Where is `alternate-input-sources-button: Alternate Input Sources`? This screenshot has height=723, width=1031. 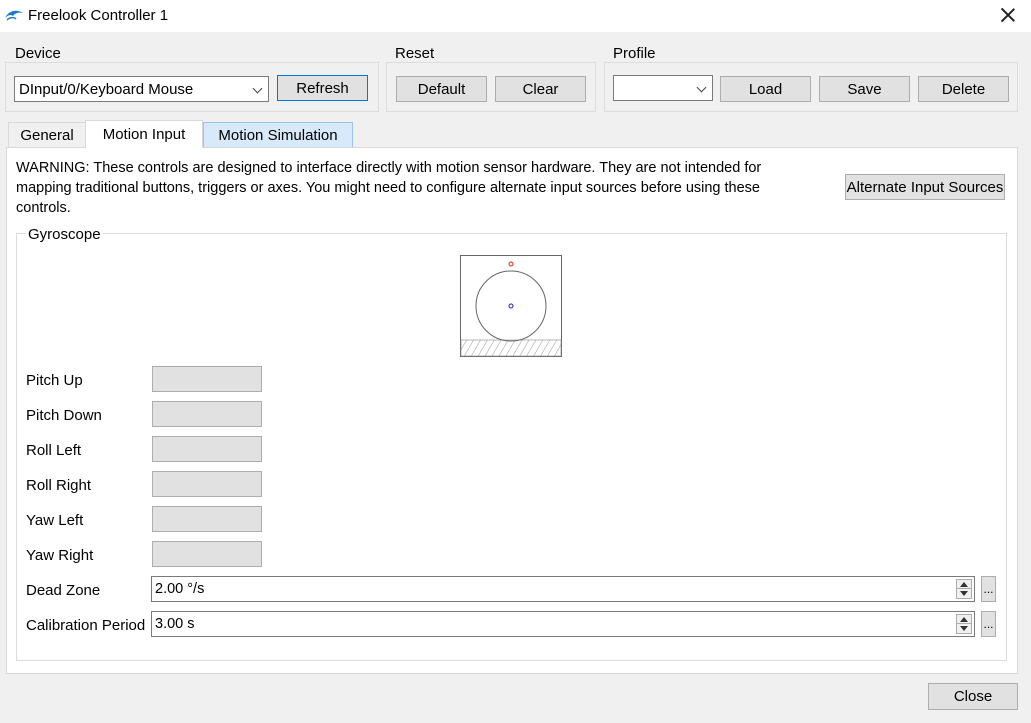 alternate-input-sources-button: Alternate Input Sources is located at coordinates (925, 187).